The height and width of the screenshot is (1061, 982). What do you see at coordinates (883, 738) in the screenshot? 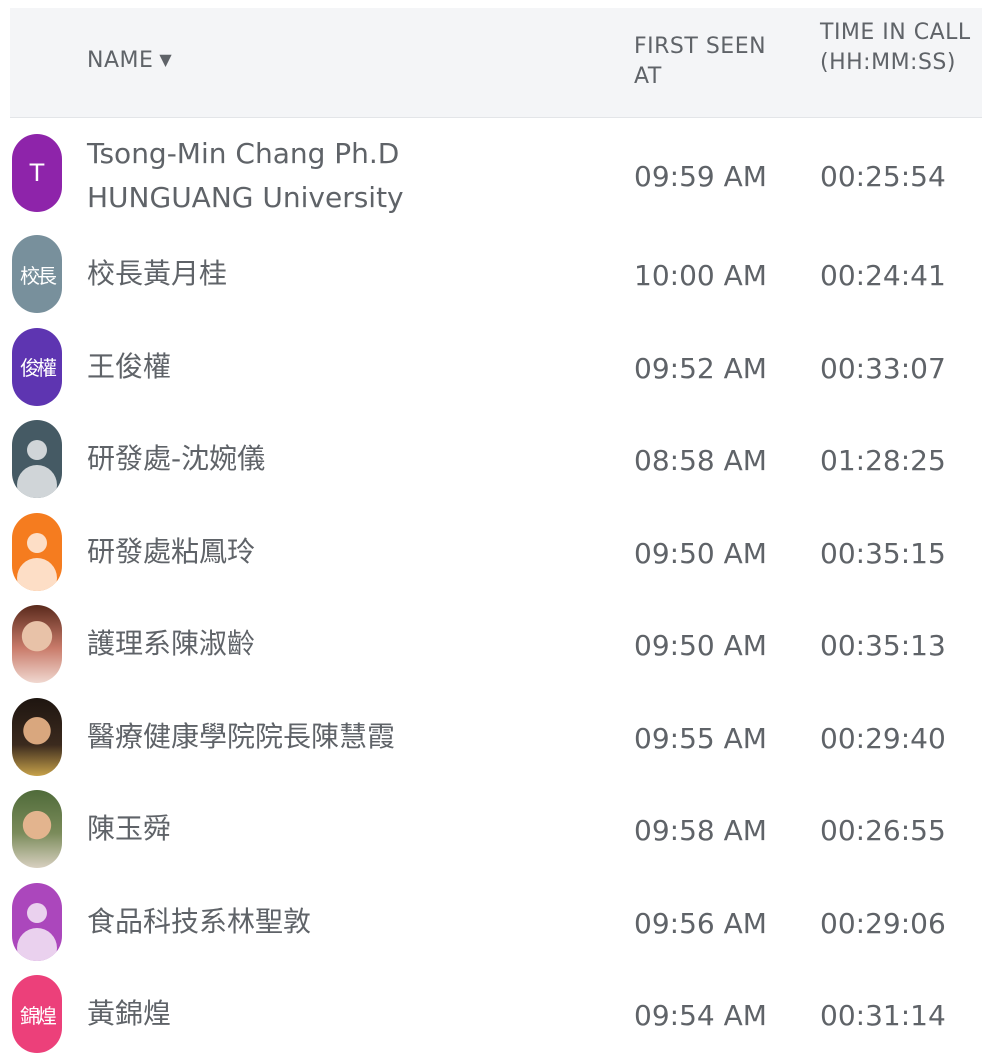
I see `time-in-call: 00:29:40` at bounding box center [883, 738].